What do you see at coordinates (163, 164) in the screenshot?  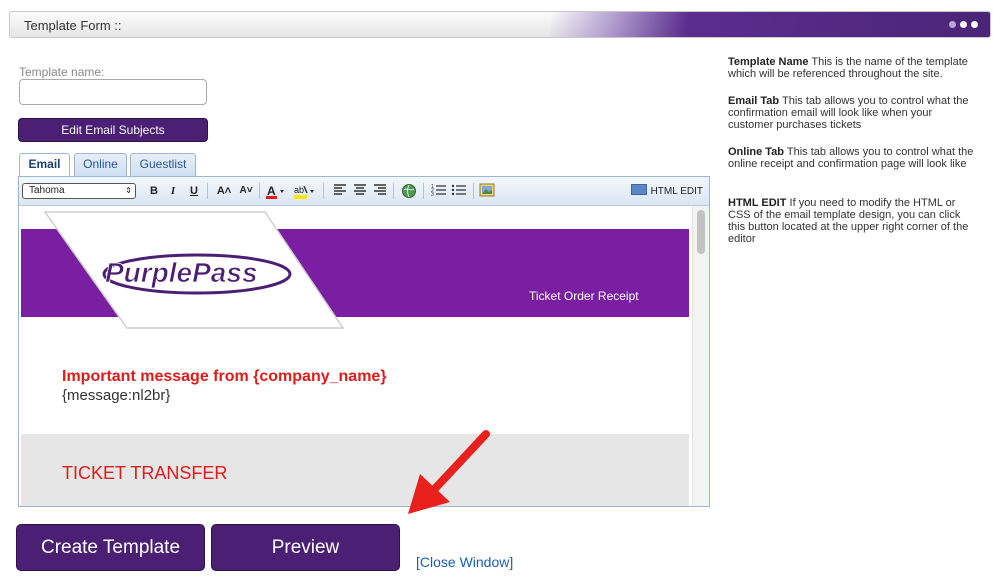 I see `tab-guestlist: Guestlist` at bounding box center [163, 164].